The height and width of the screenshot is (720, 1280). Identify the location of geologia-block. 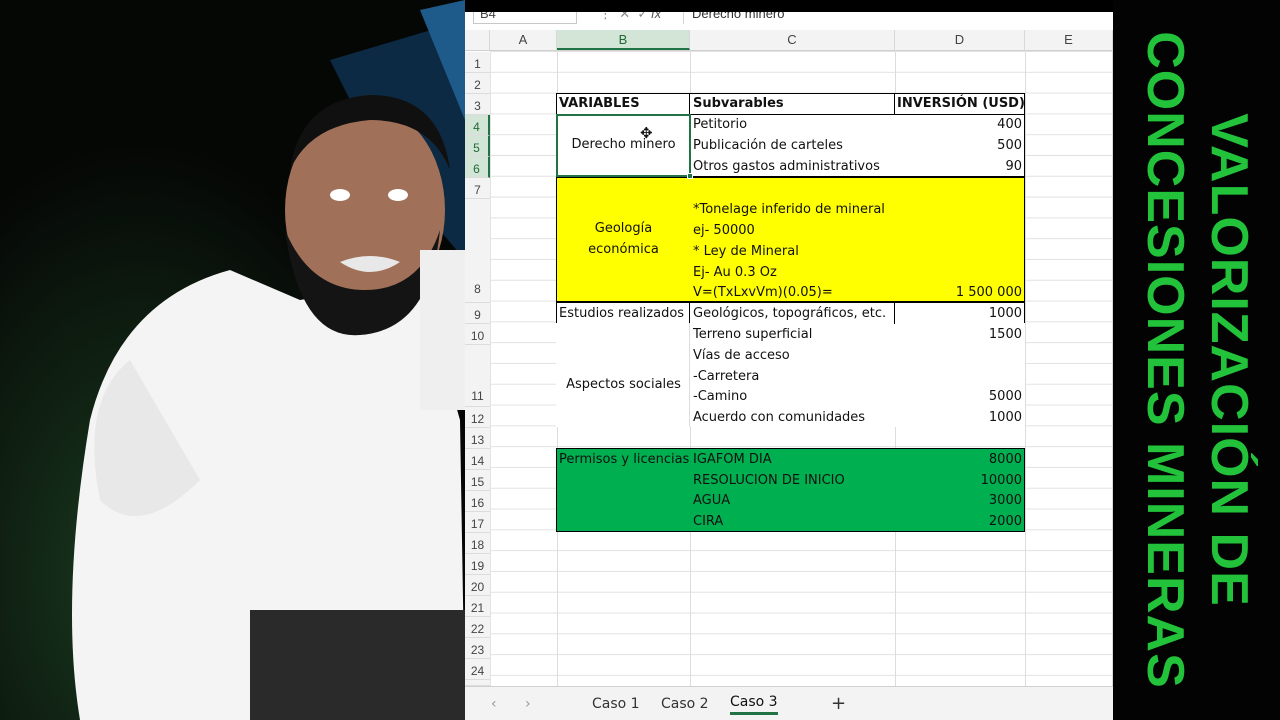
(790, 239).